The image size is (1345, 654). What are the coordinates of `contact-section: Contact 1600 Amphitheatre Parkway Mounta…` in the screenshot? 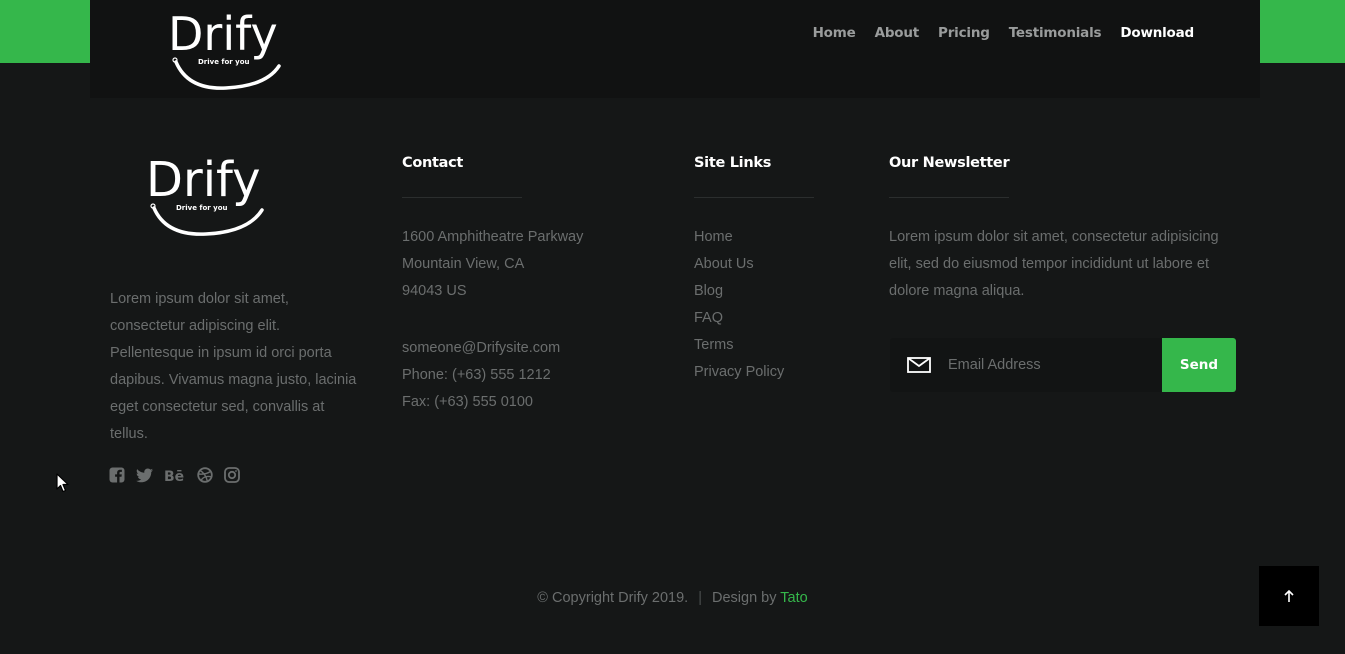 It's located at (492, 285).